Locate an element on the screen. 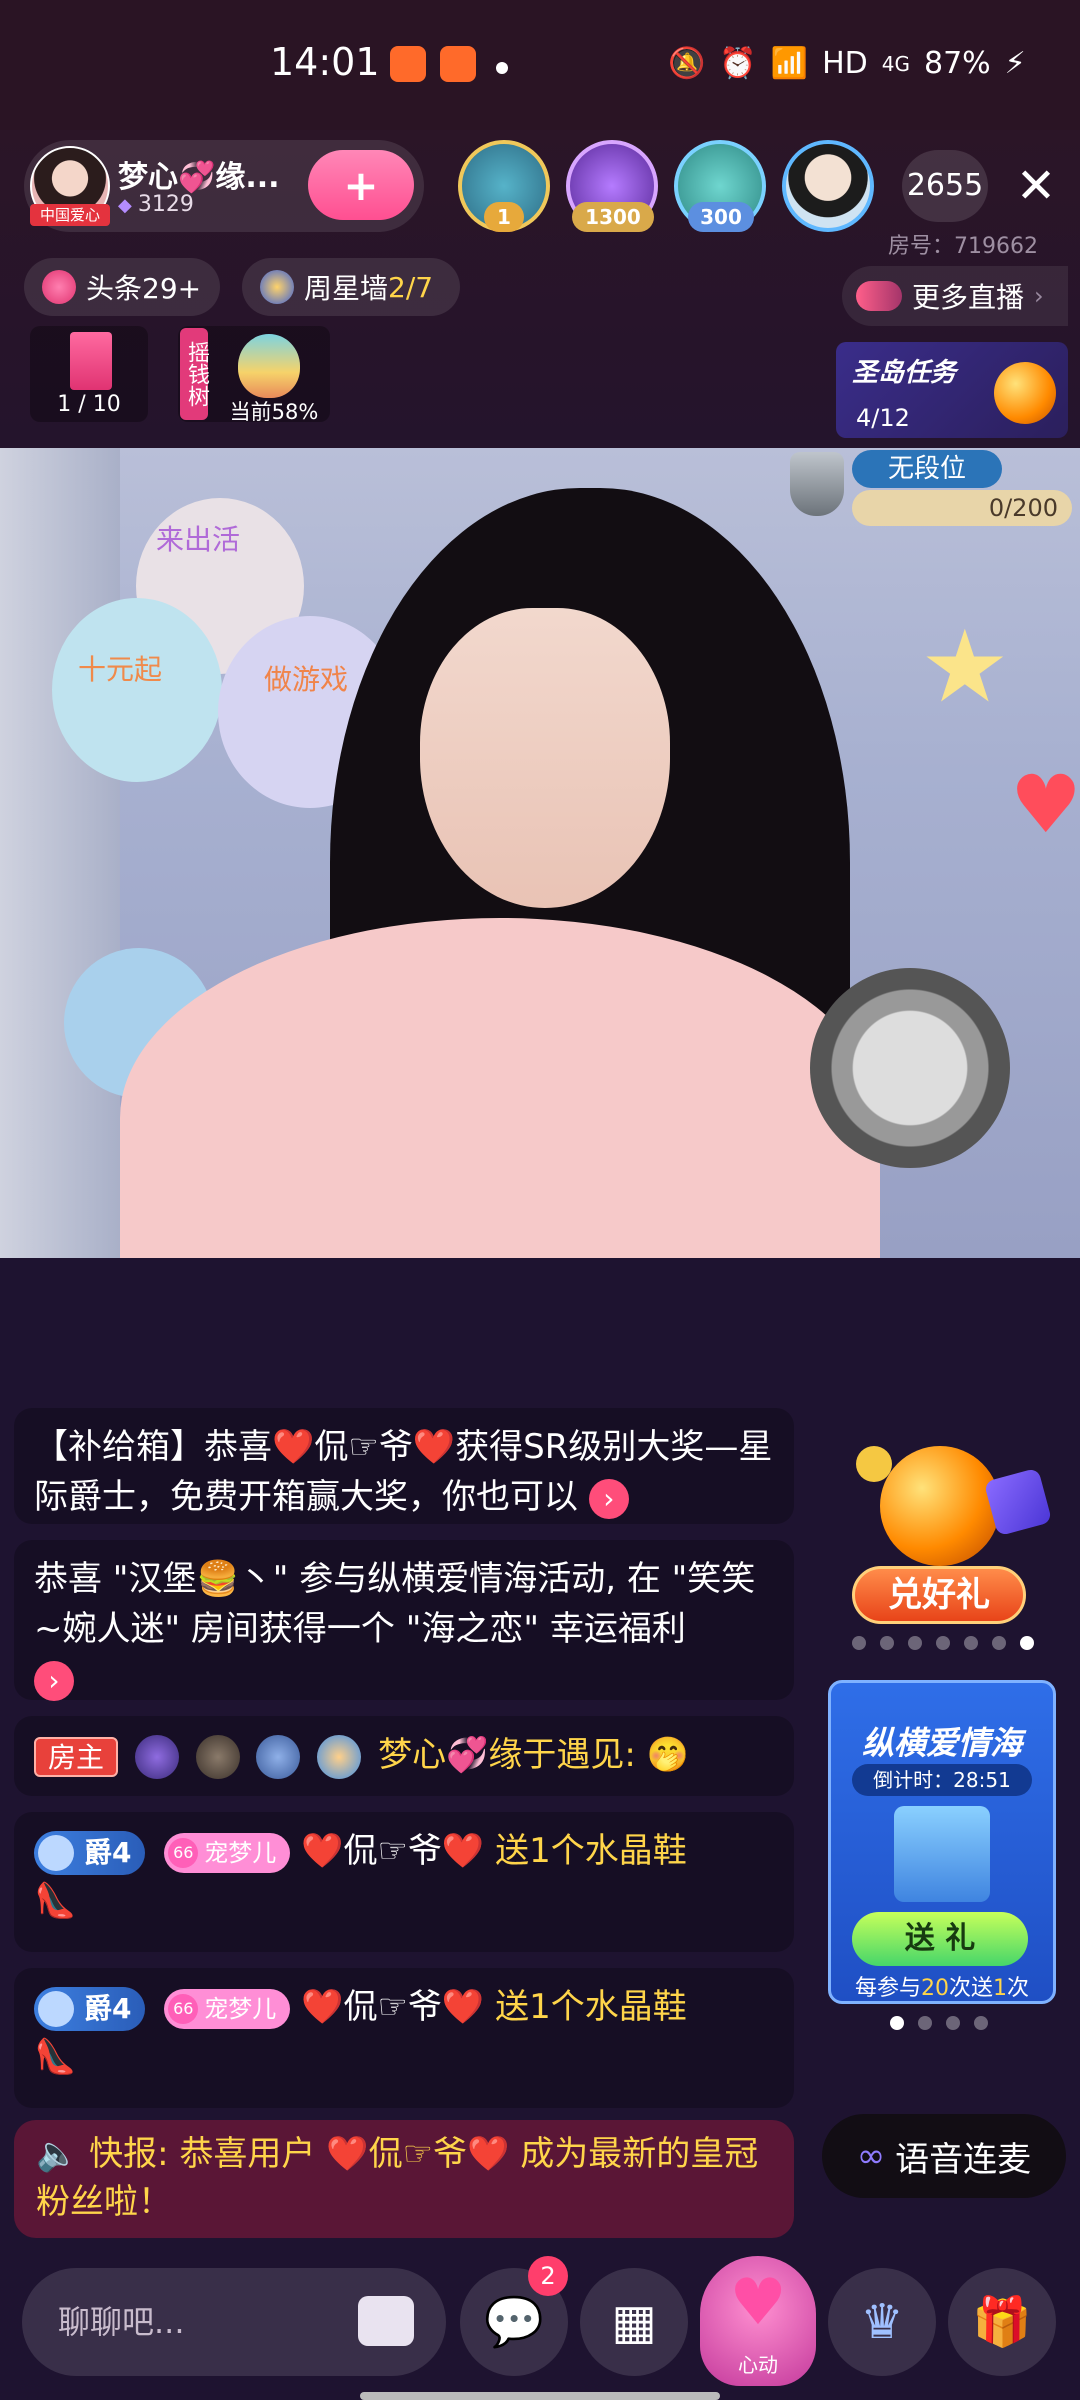 This screenshot has width=1080, height=2400. room-number: 房号：719662 is located at coordinates (963, 246).